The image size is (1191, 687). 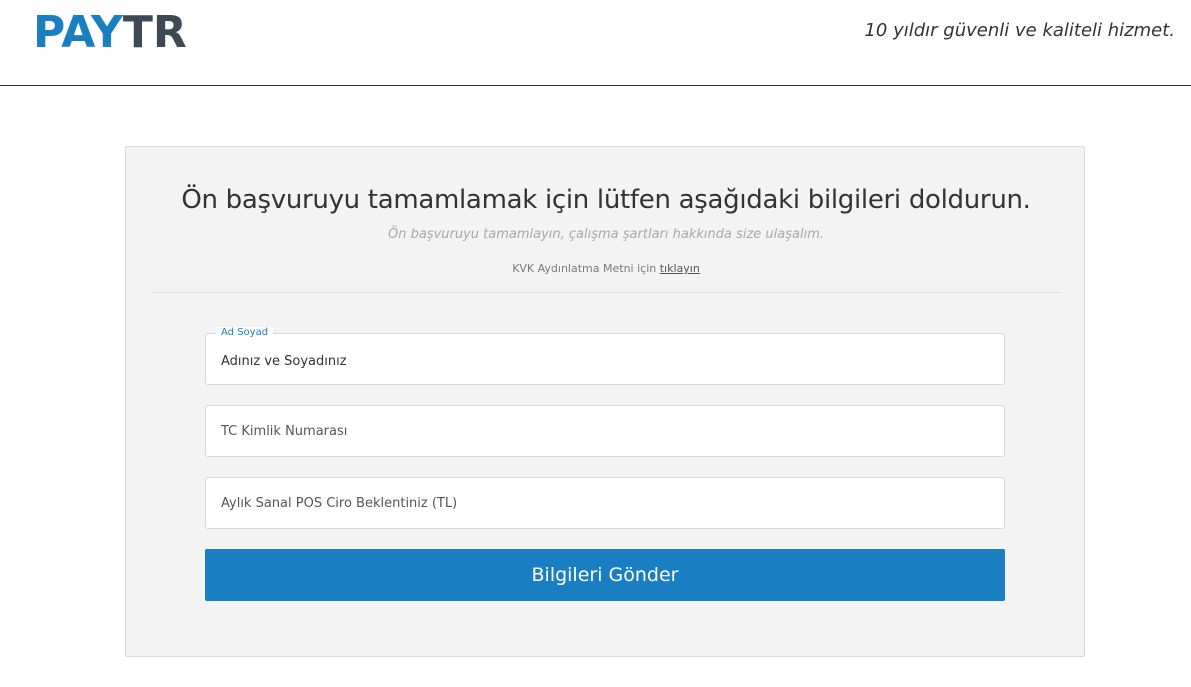 I want to click on pos-revenue-field-container, so click(x=605, y=503).